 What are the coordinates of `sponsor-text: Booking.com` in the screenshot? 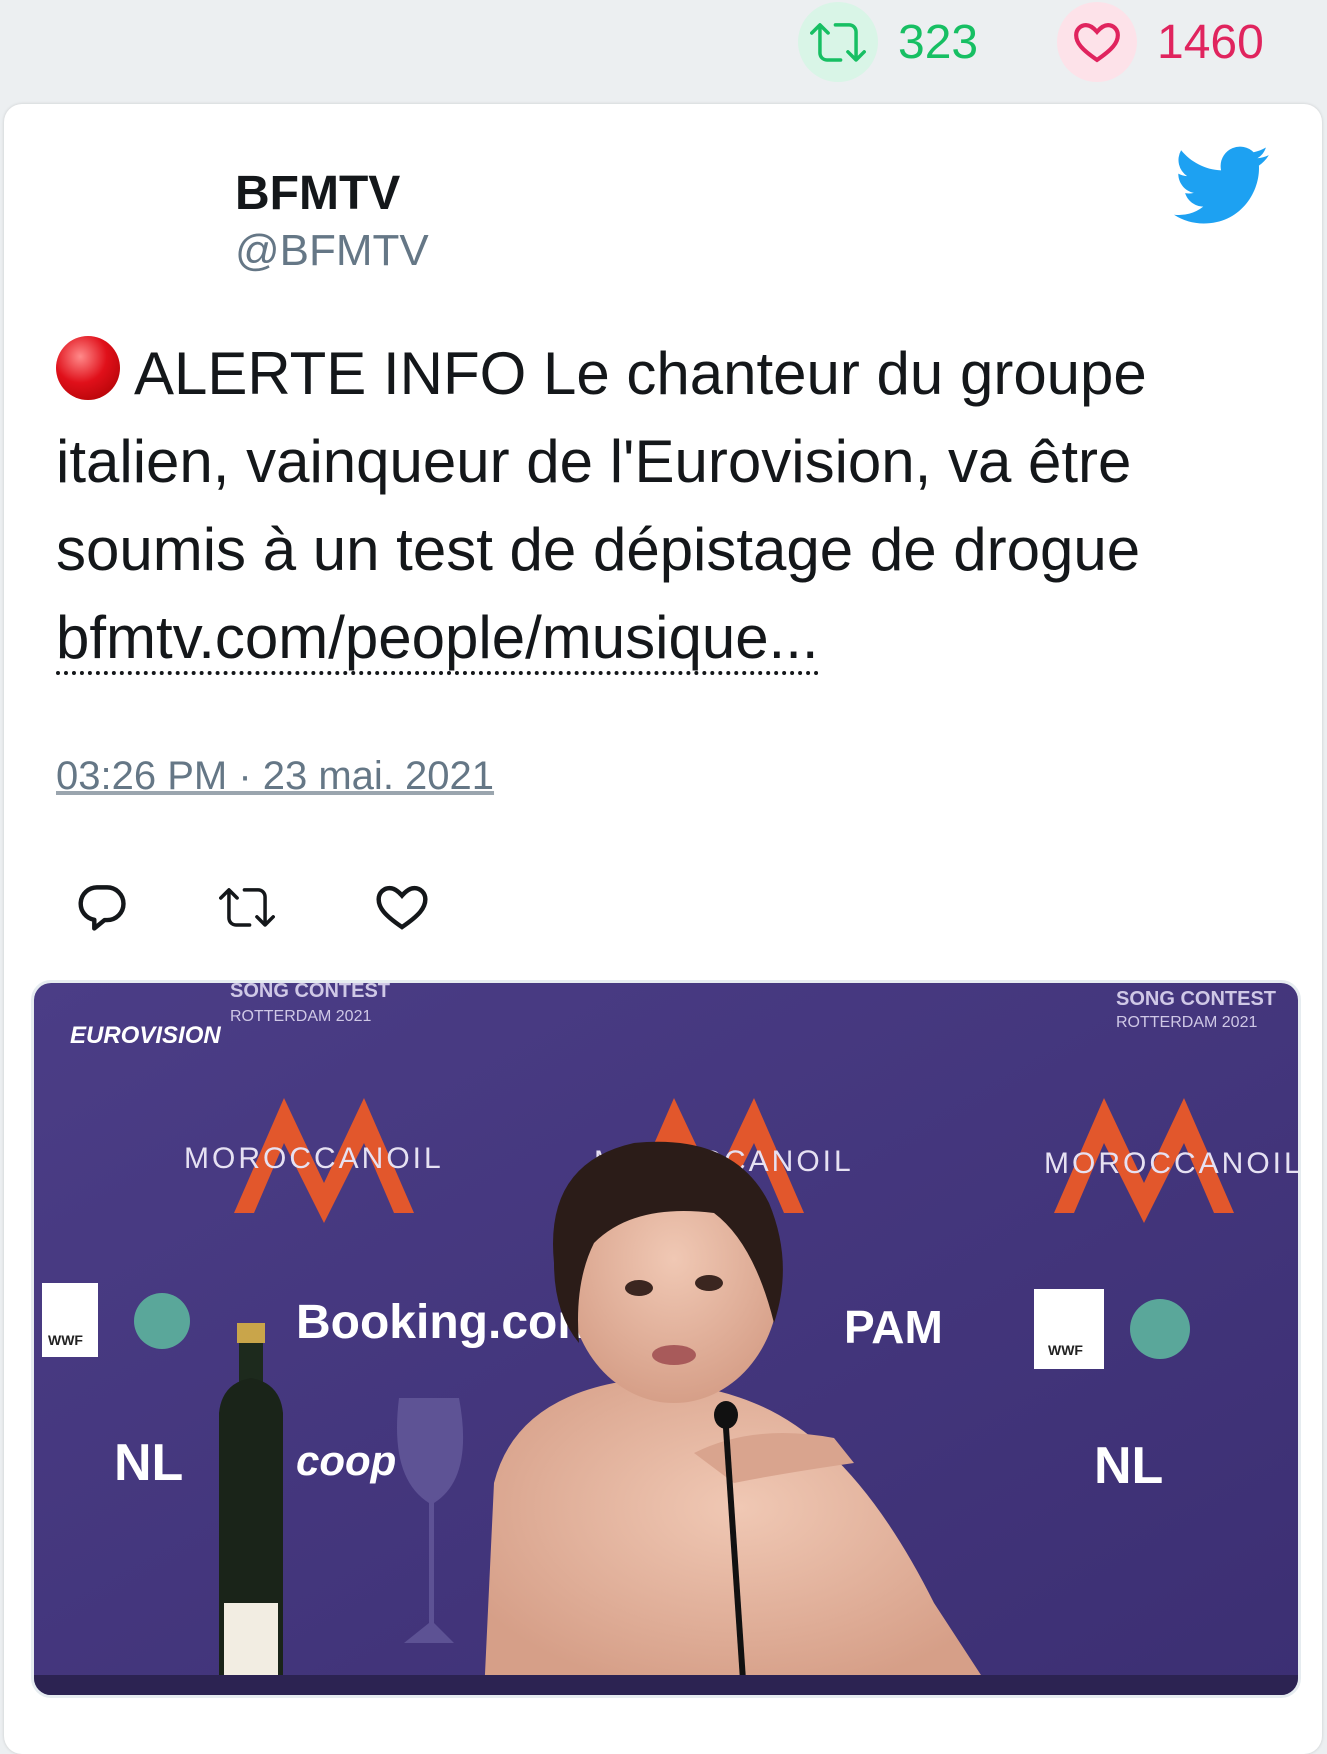 It's located at (448, 1322).